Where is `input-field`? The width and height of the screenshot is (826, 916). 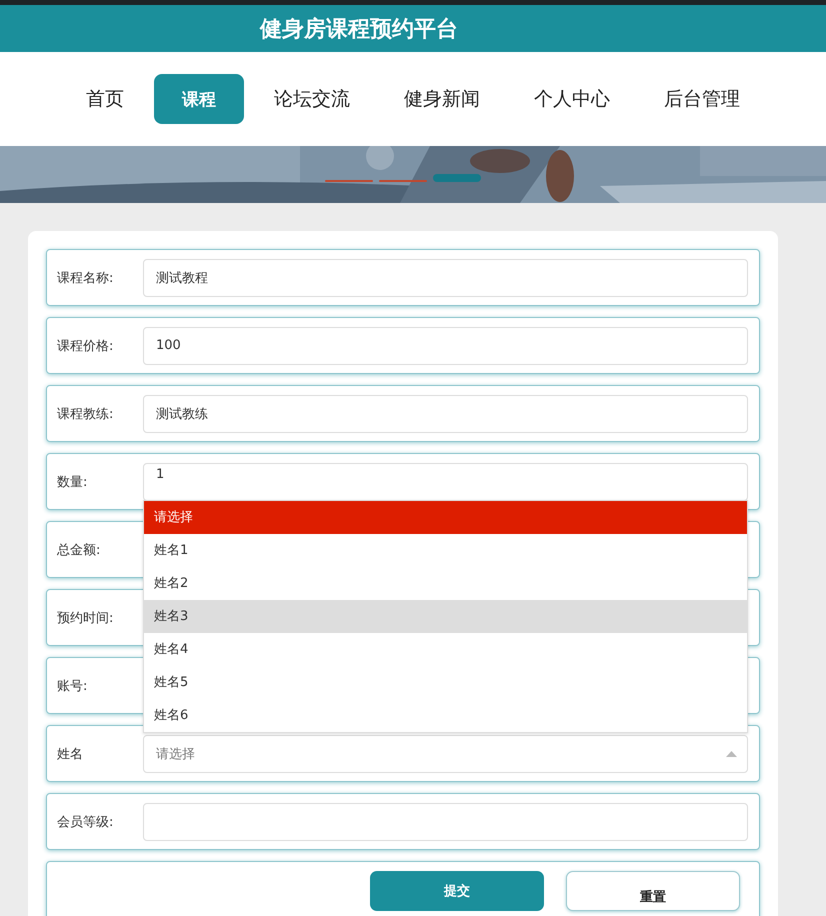
input-field is located at coordinates (445, 821).